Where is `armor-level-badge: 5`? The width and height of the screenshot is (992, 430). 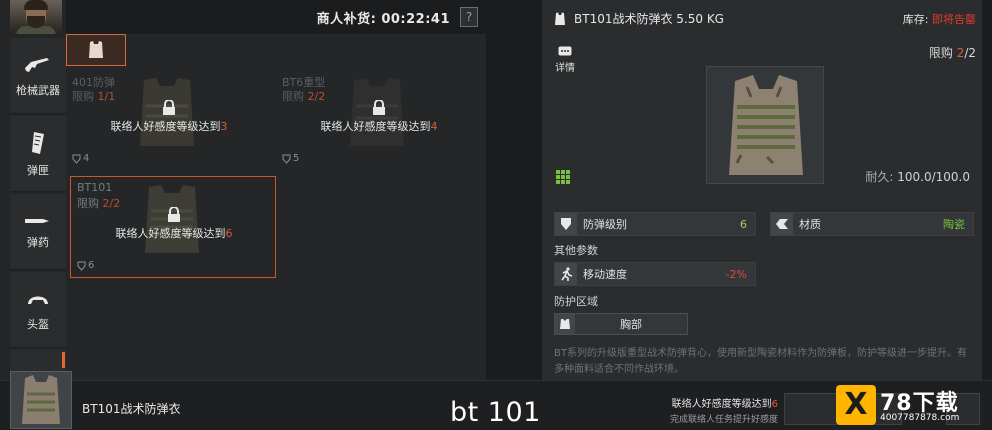 armor-level-badge: 5 is located at coordinates (290, 158).